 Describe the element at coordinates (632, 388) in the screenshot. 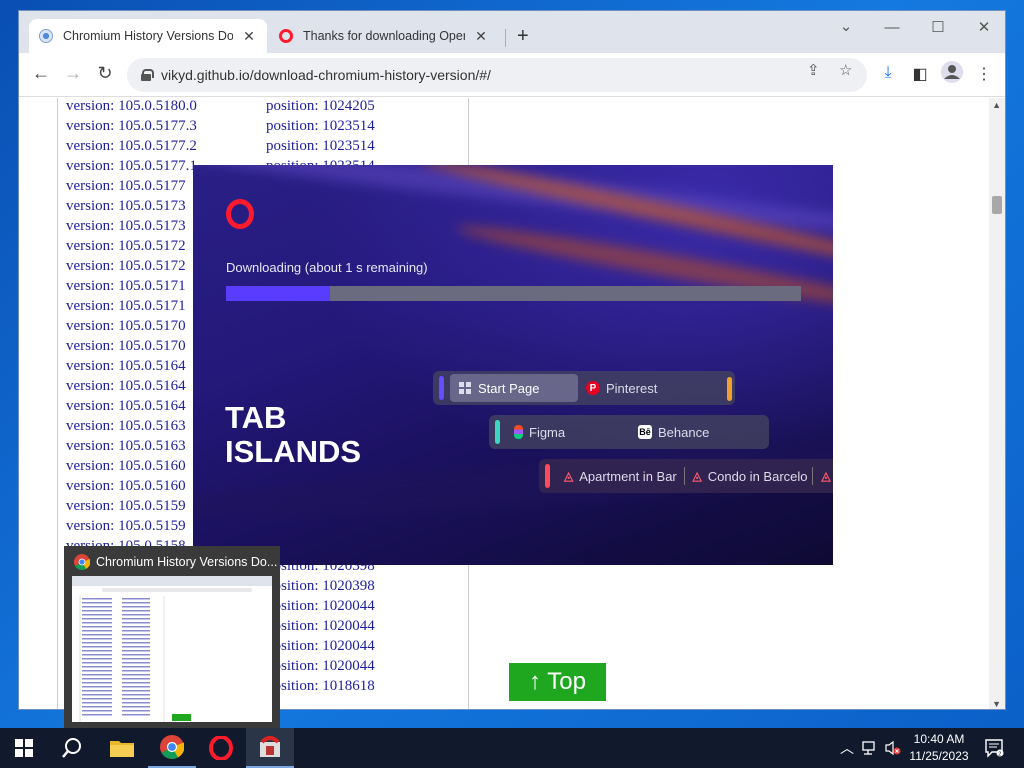

I see `chip-label: Pinterest` at that location.